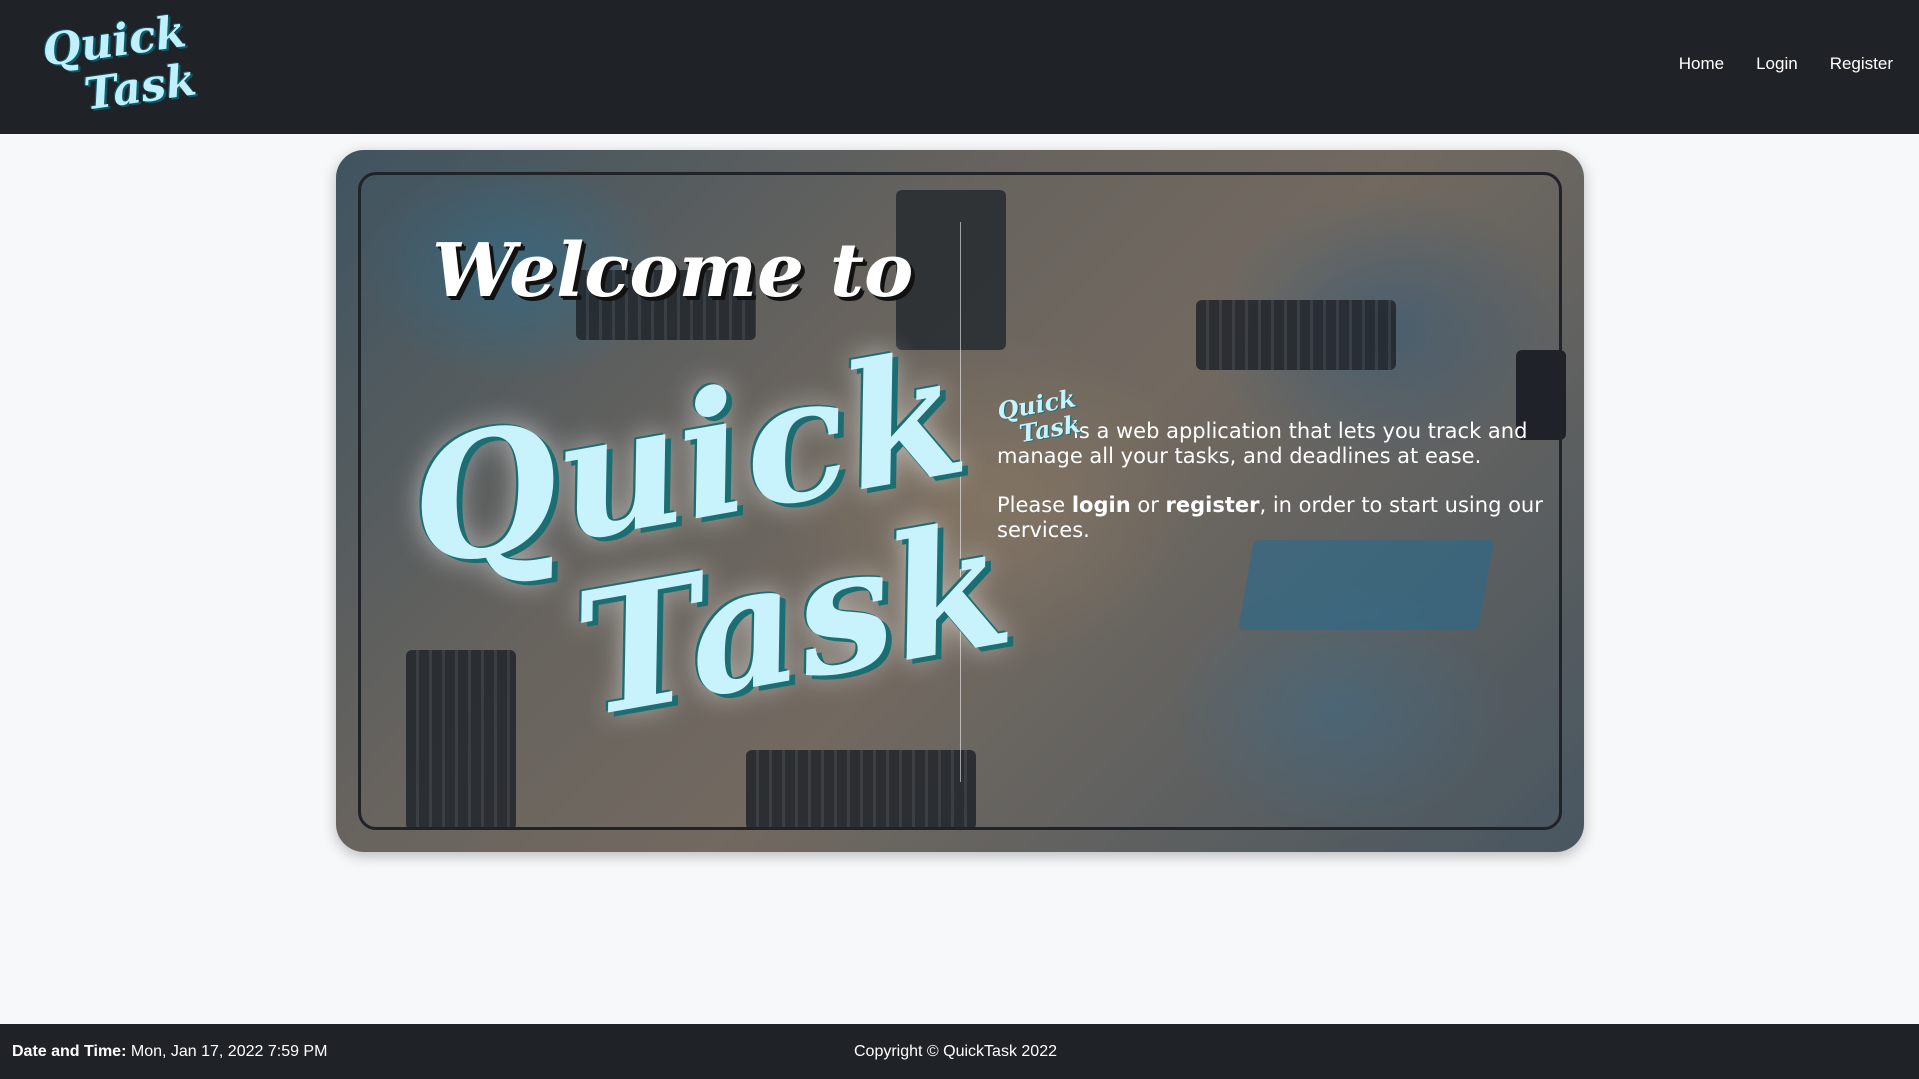 The height and width of the screenshot is (1079, 1919). What do you see at coordinates (69, 1051) in the screenshot?
I see `datetime-label: Date and Time:` at bounding box center [69, 1051].